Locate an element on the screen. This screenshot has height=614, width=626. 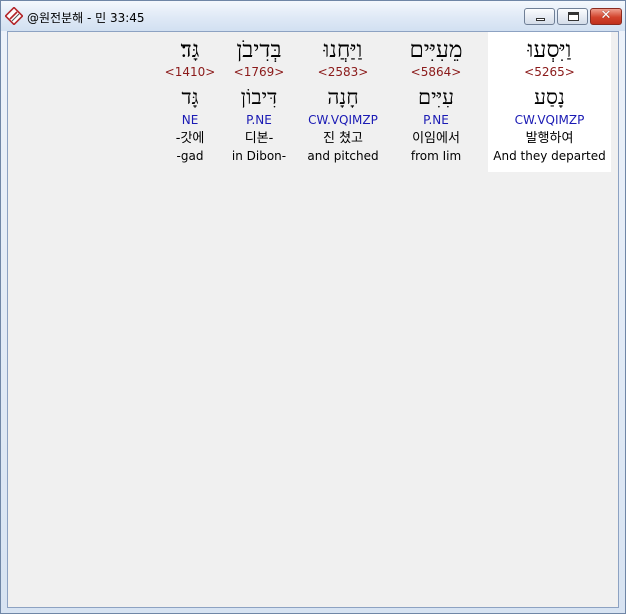
maximize-button is located at coordinates (572, 16).